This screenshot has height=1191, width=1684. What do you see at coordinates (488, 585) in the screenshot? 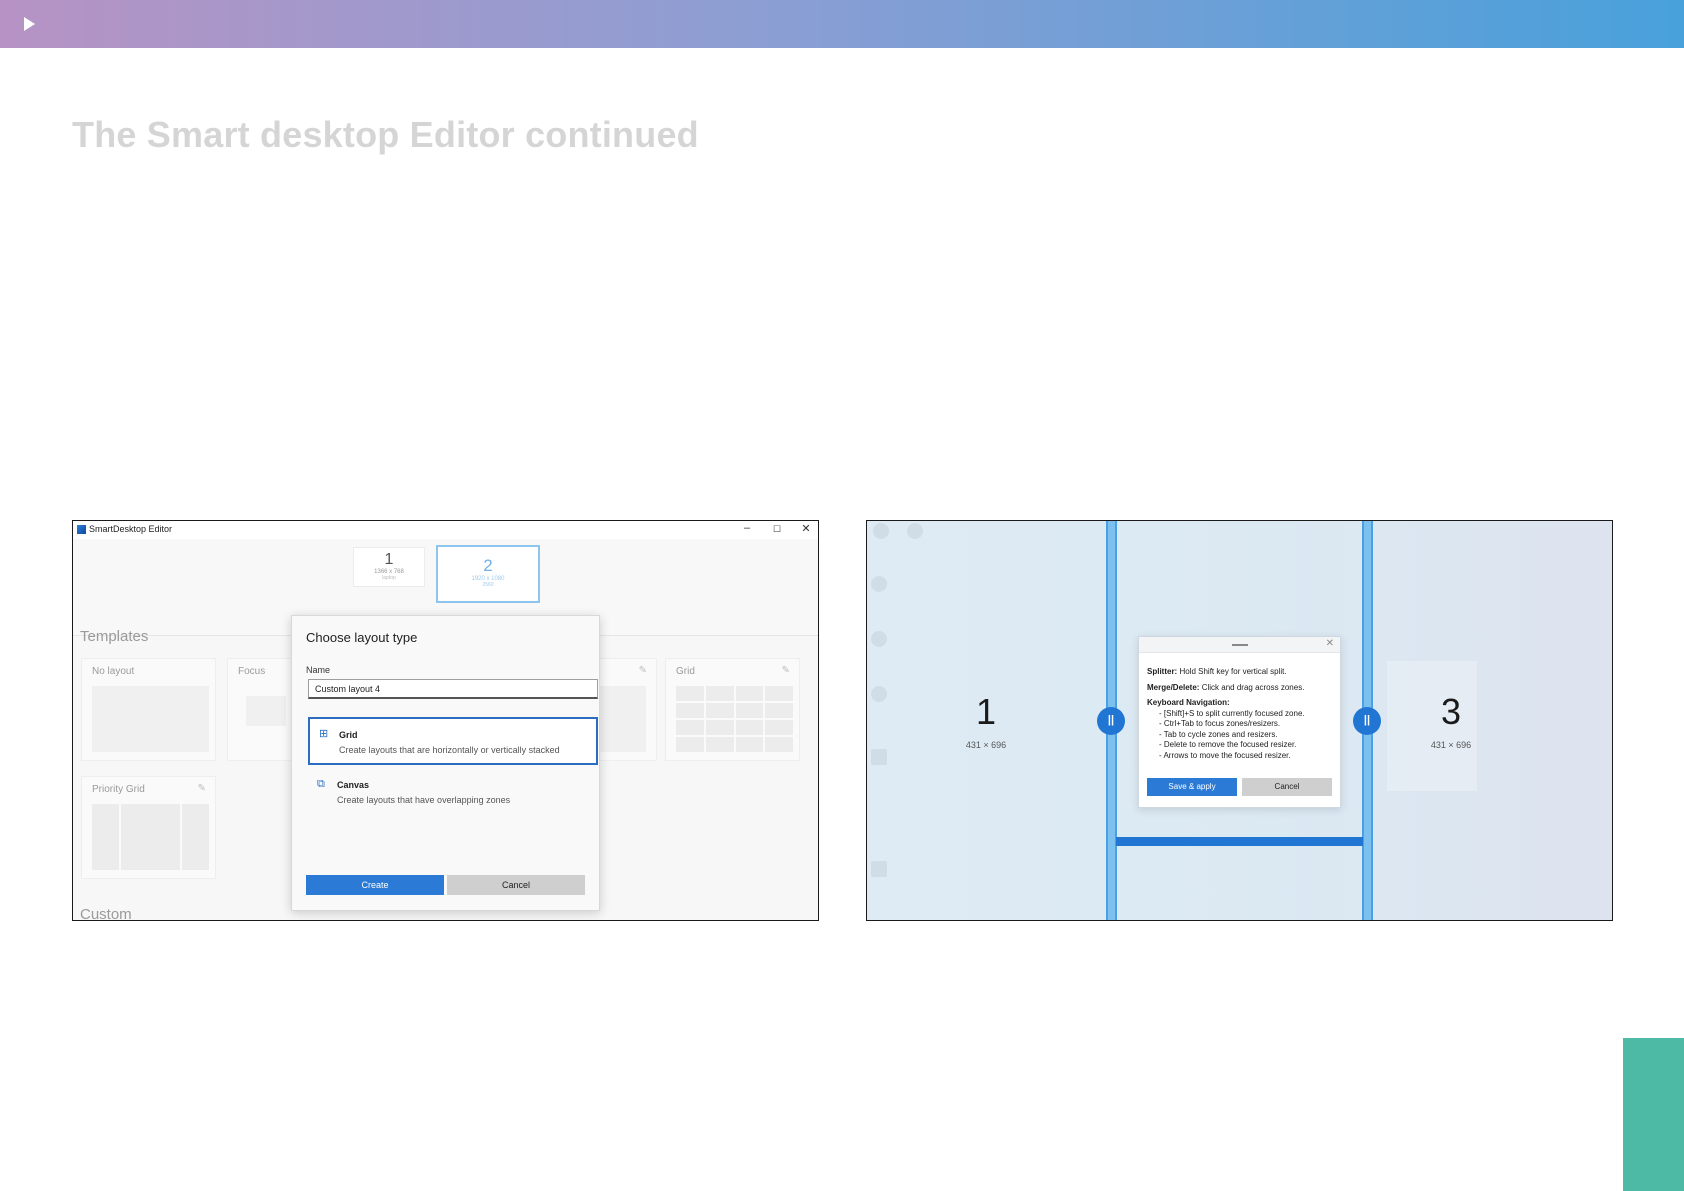
I see `monitor-label: 2560` at bounding box center [488, 585].